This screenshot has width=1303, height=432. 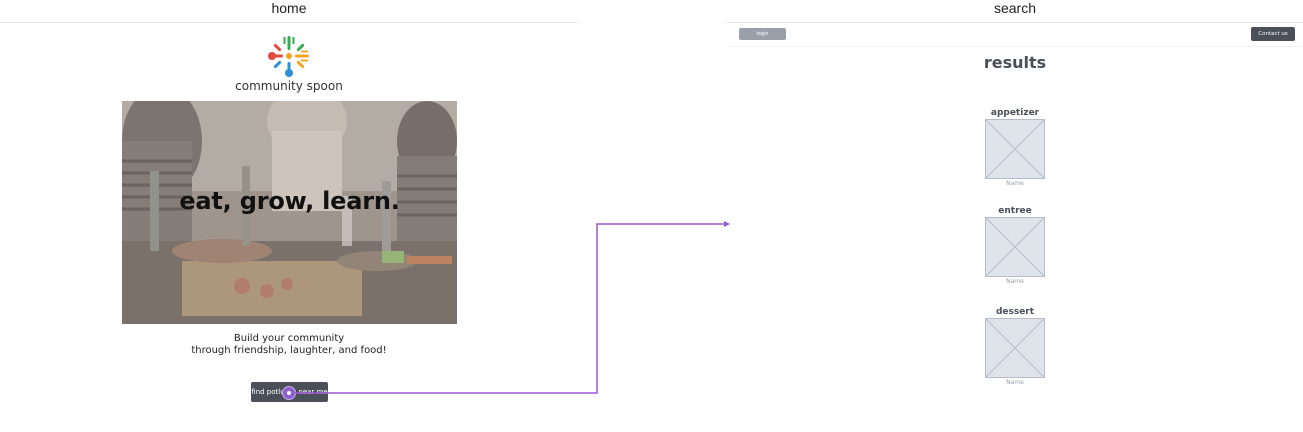 I want to click on item-name-appetizer: Name, so click(x=1015, y=183).